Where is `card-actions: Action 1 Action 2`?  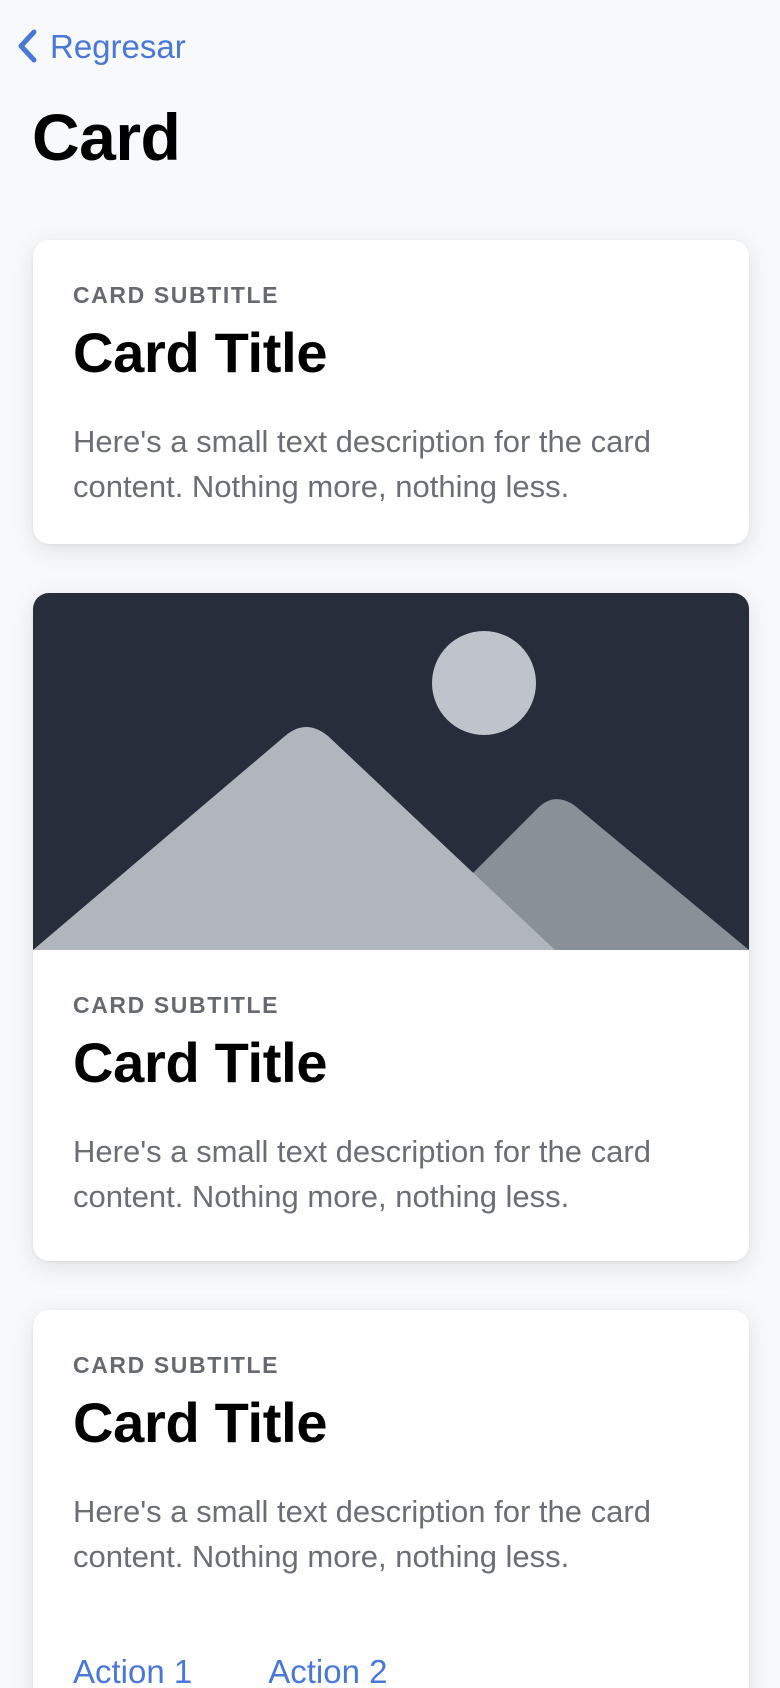 card-actions: Action 1 Action 2 is located at coordinates (391, 1671).